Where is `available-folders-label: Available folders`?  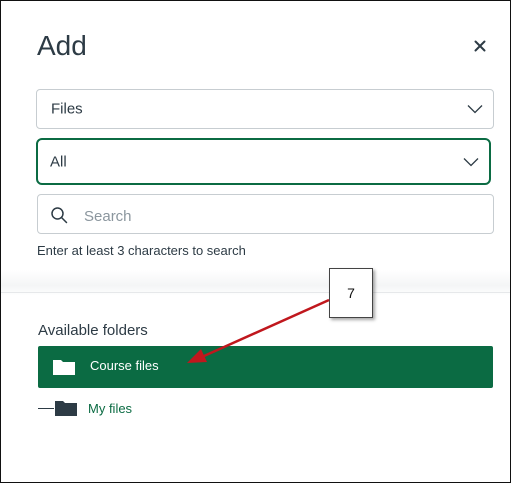 available-folders-label: Available folders is located at coordinates (93, 330).